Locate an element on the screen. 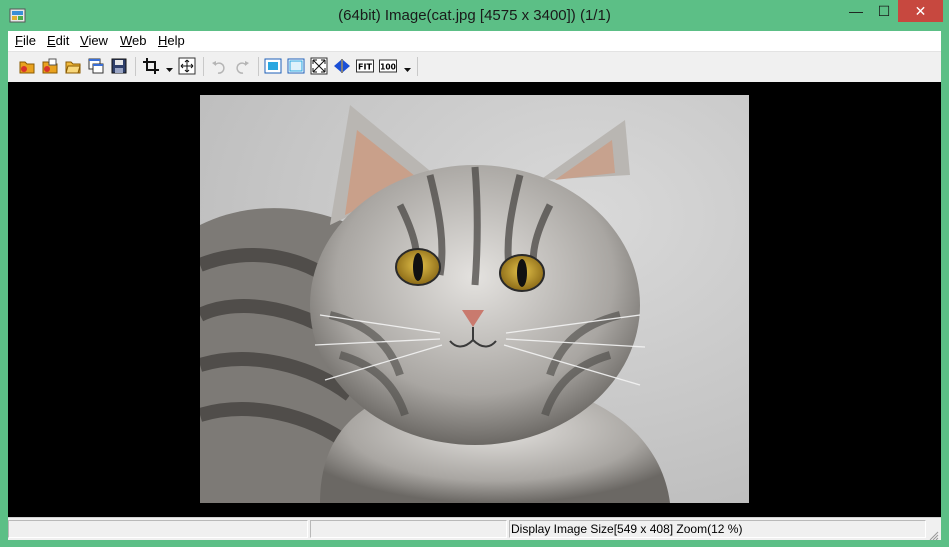 This screenshot has width=949, height=547. actual-size-label: 100 is located at coordinates (388, 67).